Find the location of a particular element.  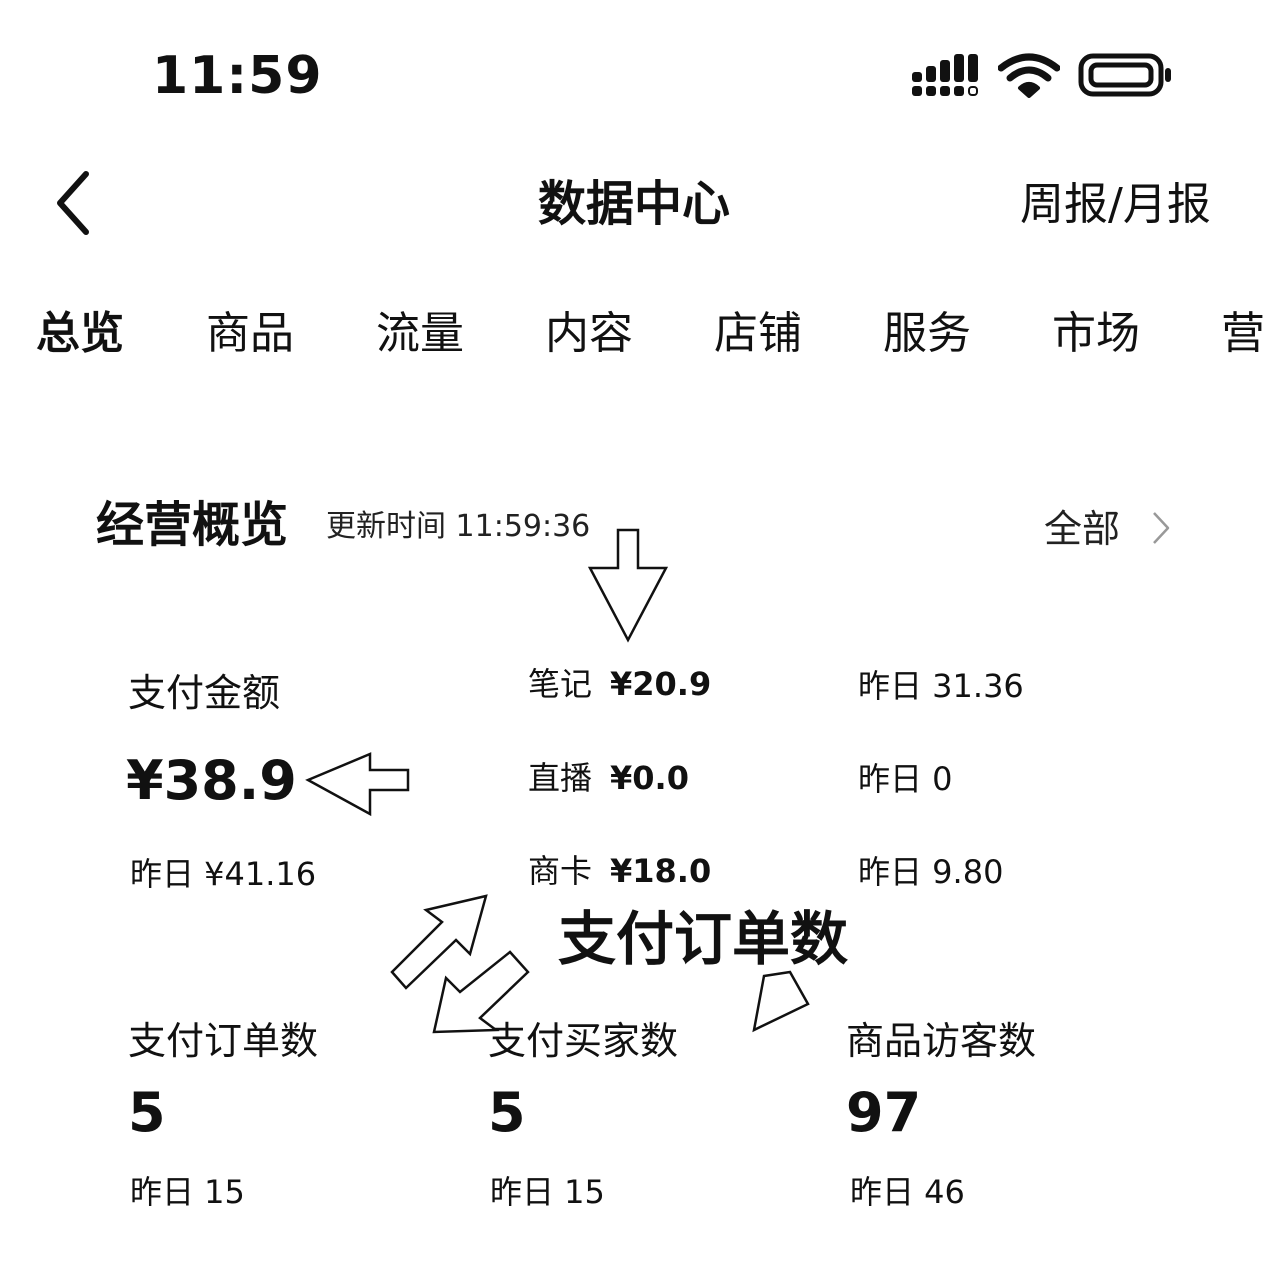

up-right-arrow-icon is located at coordinates (439, 942).